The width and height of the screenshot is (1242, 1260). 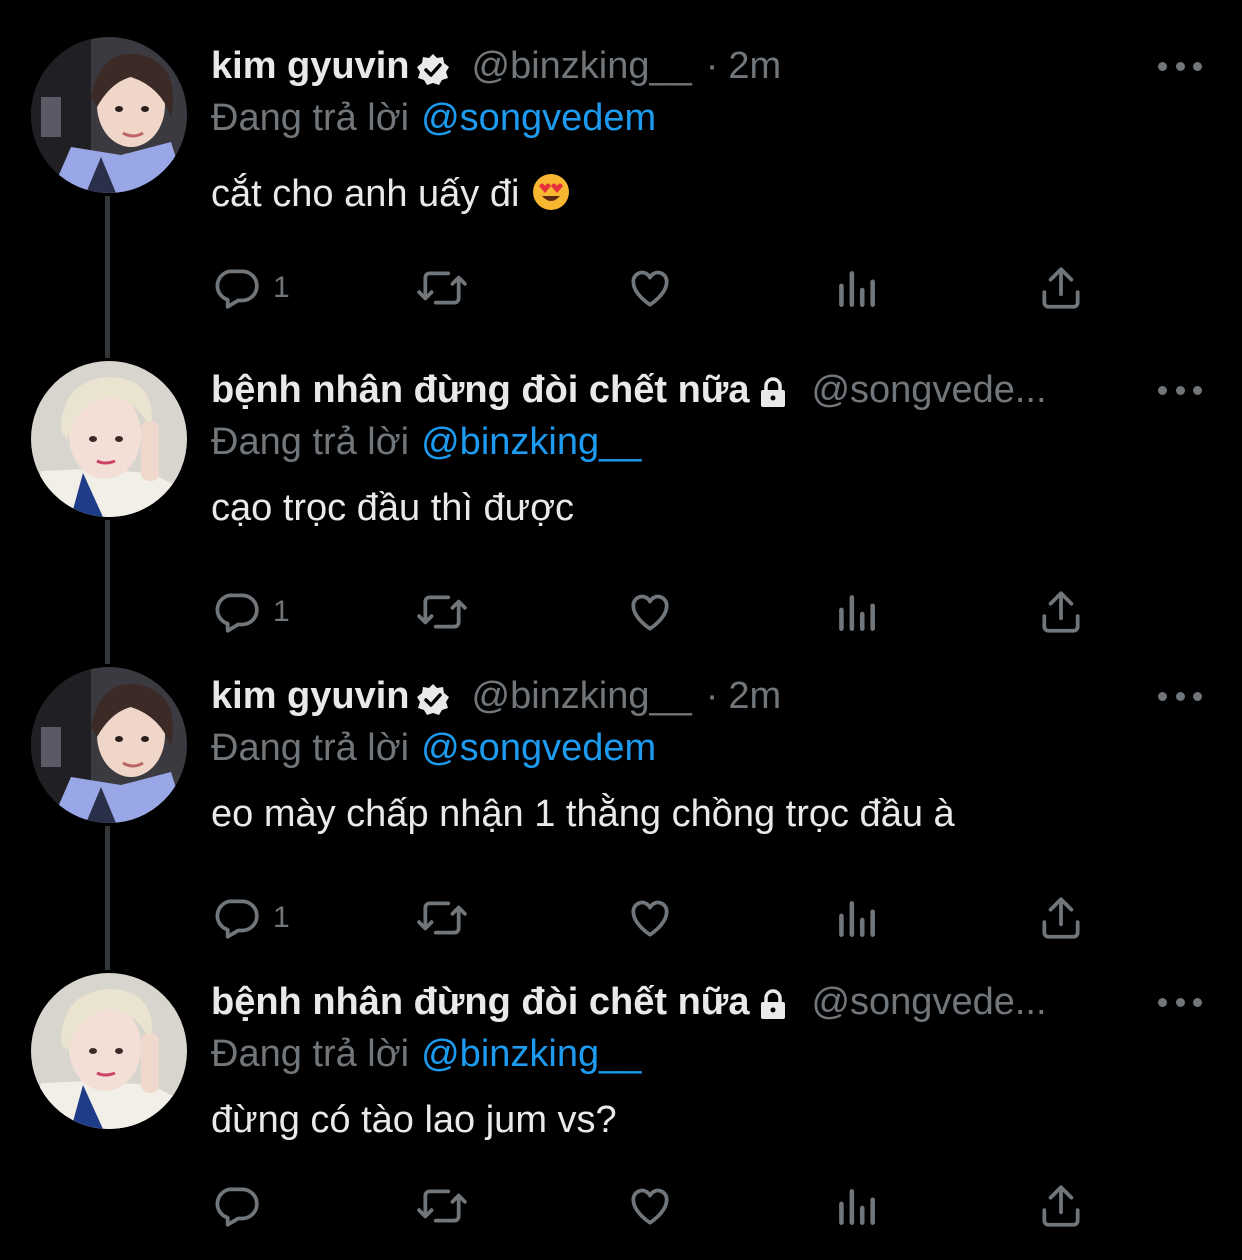 What do you see at coordinates (365, 194) in the screenshot?
I see `tweet-text-content: cắt cho anh uấy đi` at bounding box center [365, 194].